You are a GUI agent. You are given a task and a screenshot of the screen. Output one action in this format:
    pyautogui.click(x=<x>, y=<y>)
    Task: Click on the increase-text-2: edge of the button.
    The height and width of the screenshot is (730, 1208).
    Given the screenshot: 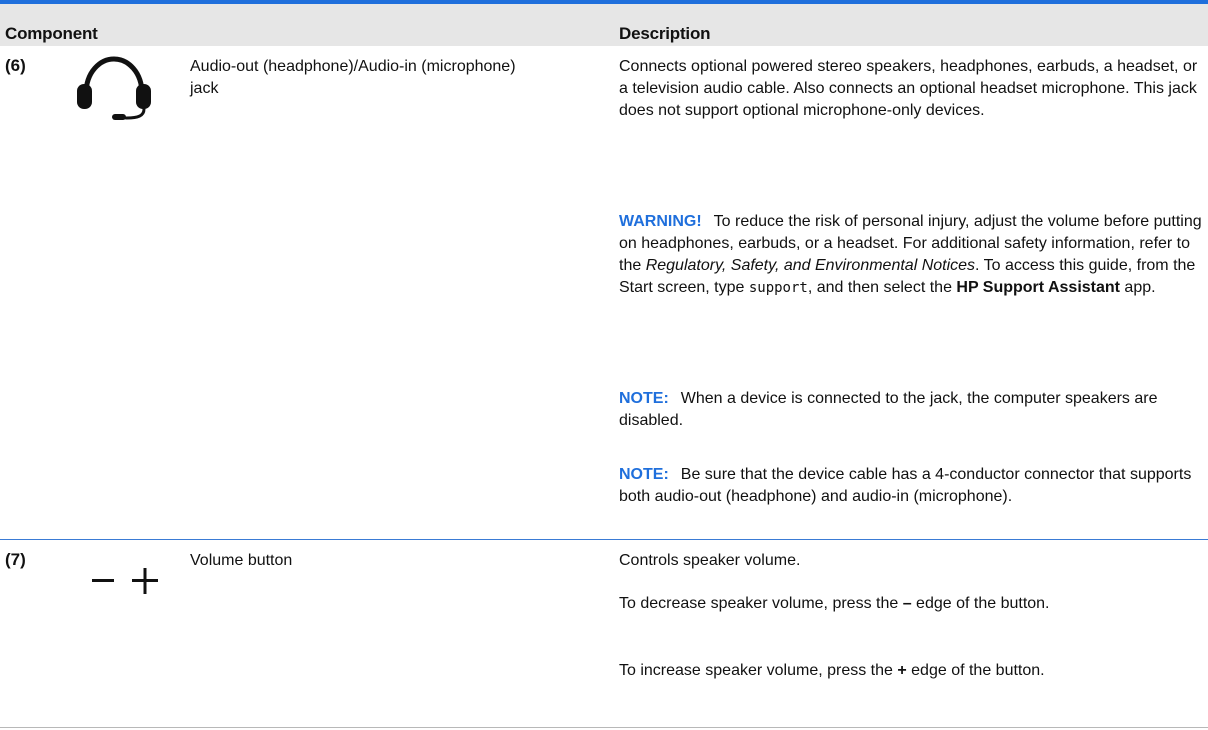 What is the action you would take?
    pyautogui.click(x=975, y=670)
    